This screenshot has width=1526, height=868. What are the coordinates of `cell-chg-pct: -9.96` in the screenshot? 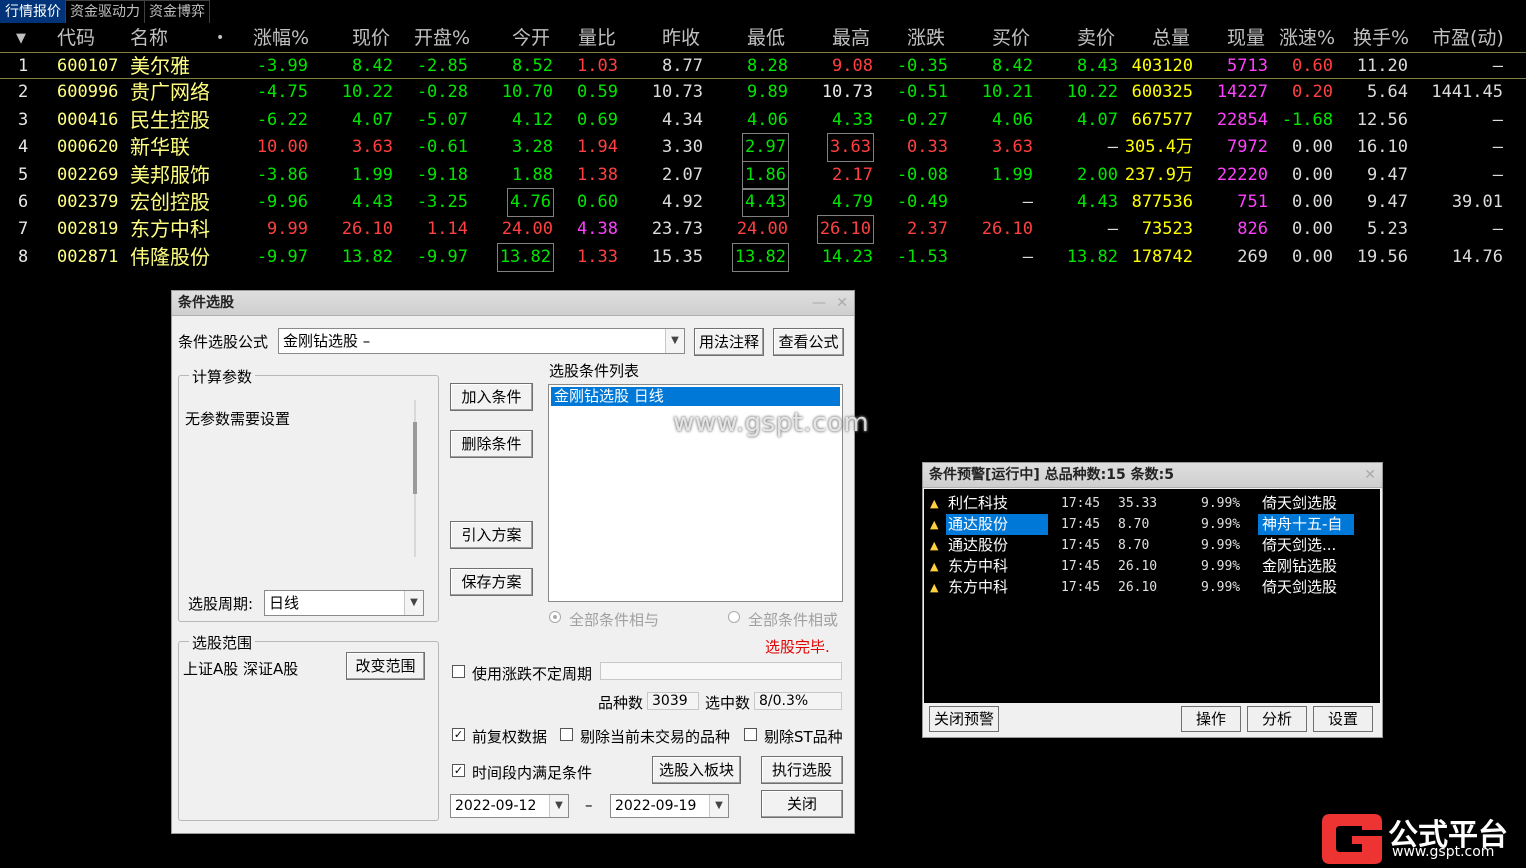 It's located at (282, 201).